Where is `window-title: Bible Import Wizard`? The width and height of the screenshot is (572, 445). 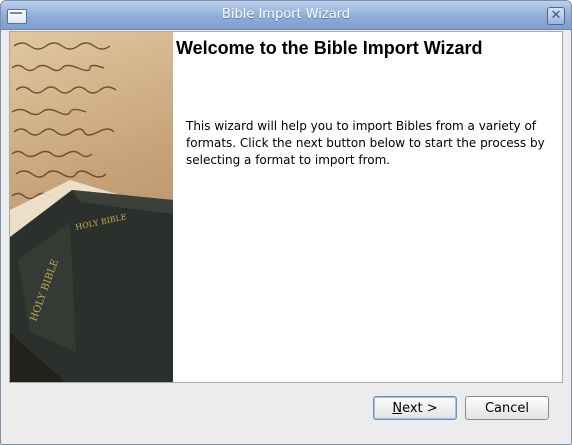 window-title: Bible Import Wizard is located at coordinates (286, 14).